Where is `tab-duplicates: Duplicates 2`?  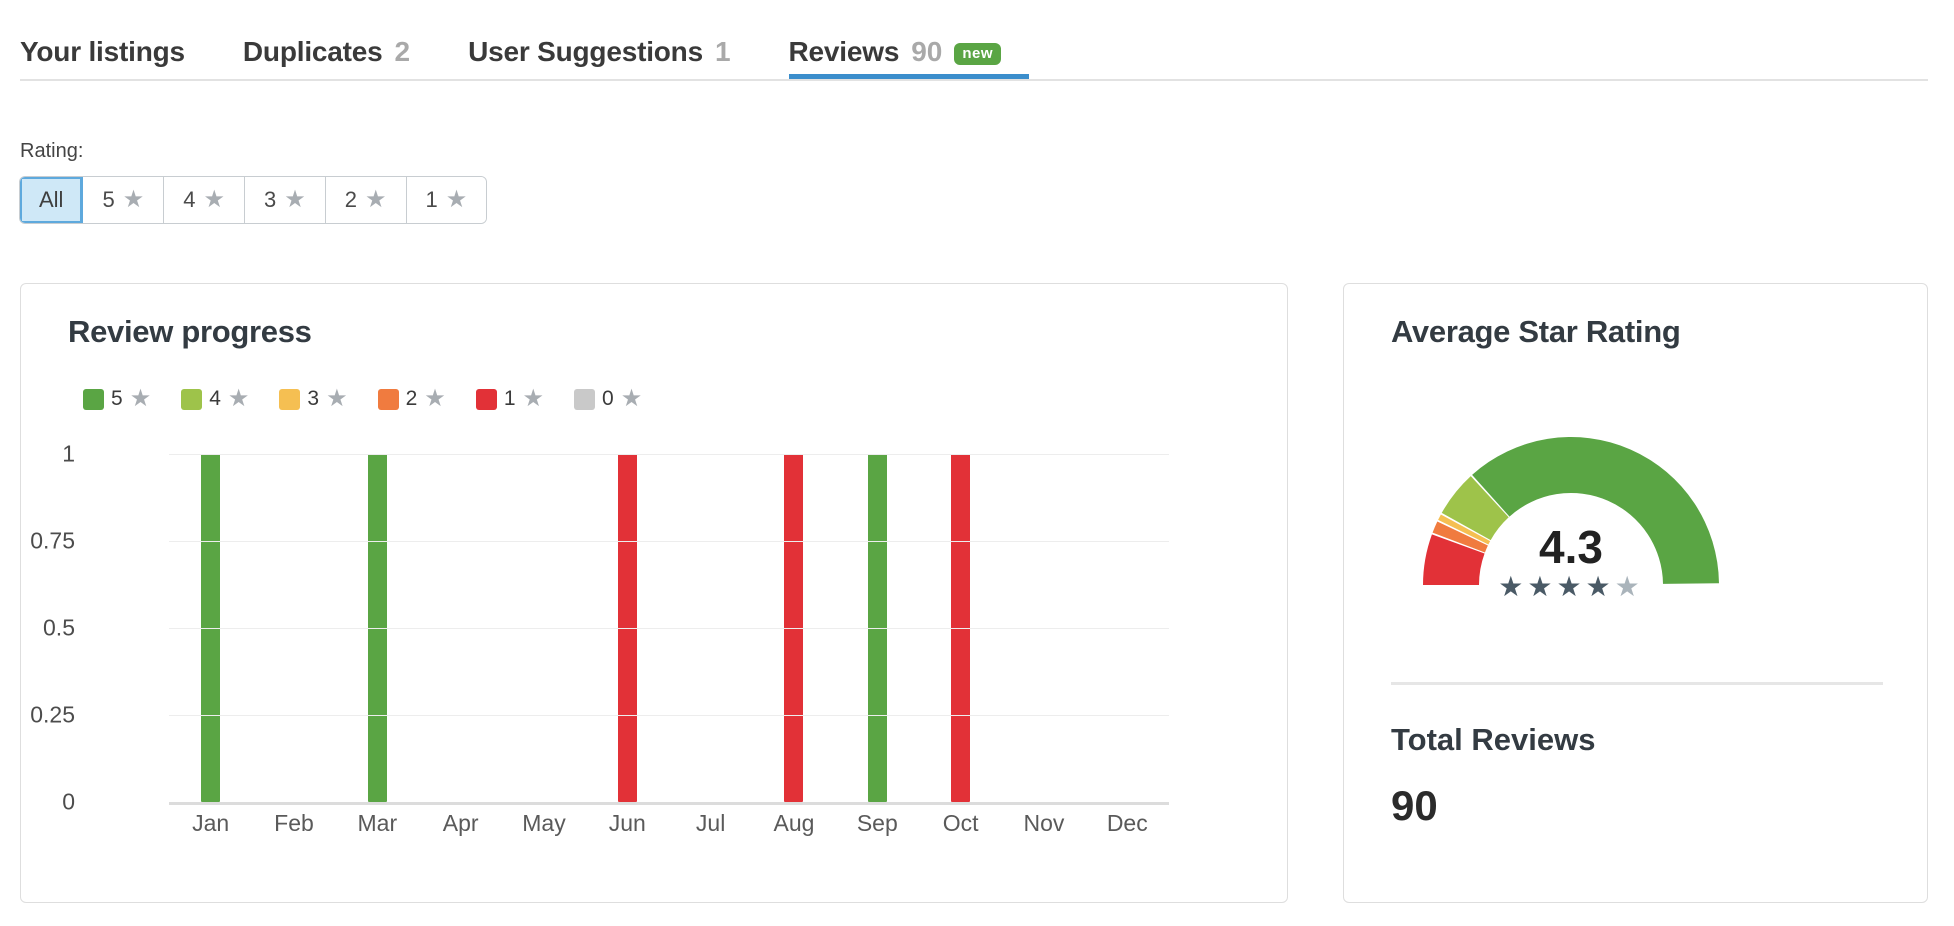 tab-duplicates: Duplicates 2 is located at coordinates (340, 41).